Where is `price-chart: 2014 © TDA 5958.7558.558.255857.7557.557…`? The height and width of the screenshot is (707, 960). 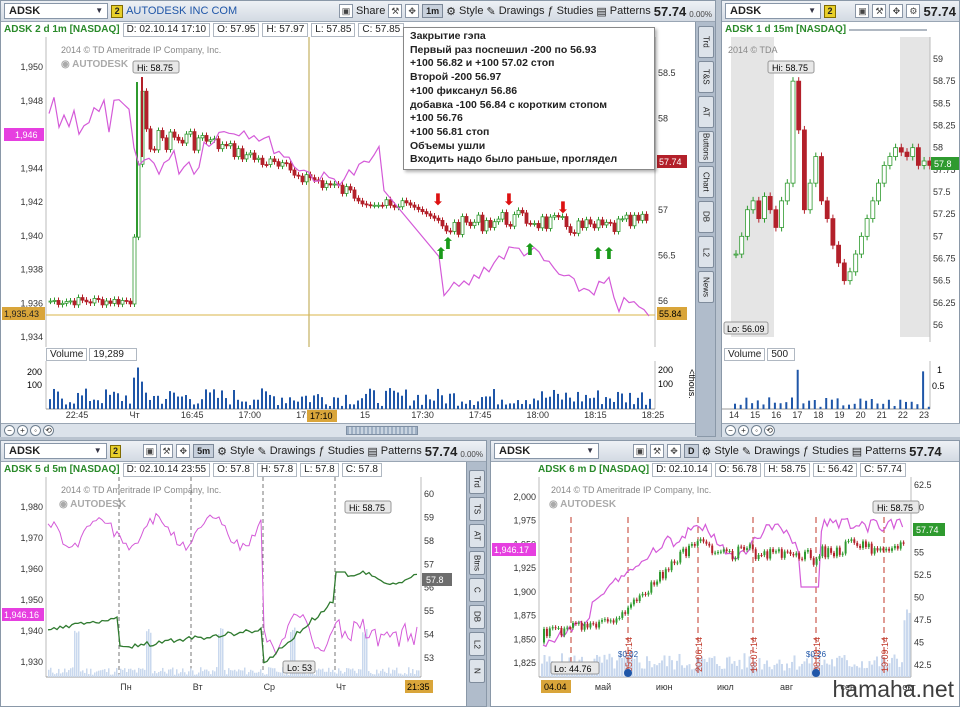
price-chart: 2014 © TDA 5958.7558.558.255857.7557.557… is located at coordinates (841, 192).